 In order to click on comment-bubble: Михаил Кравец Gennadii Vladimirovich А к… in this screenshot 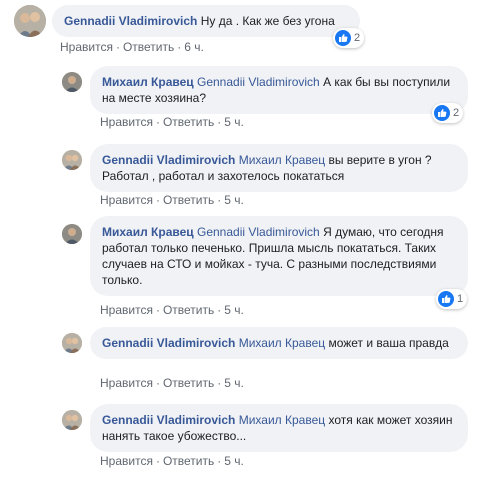, I will do `click(279, 90)`.